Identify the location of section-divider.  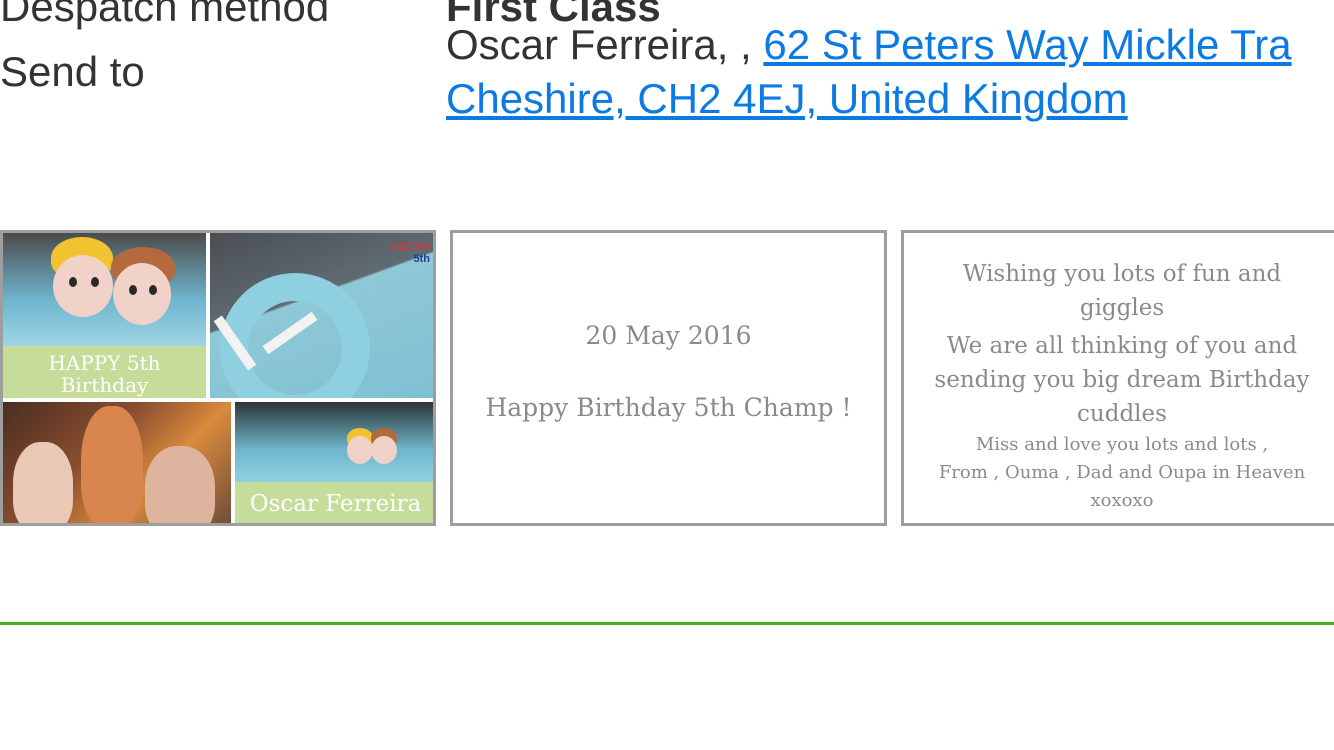
(667, 623).